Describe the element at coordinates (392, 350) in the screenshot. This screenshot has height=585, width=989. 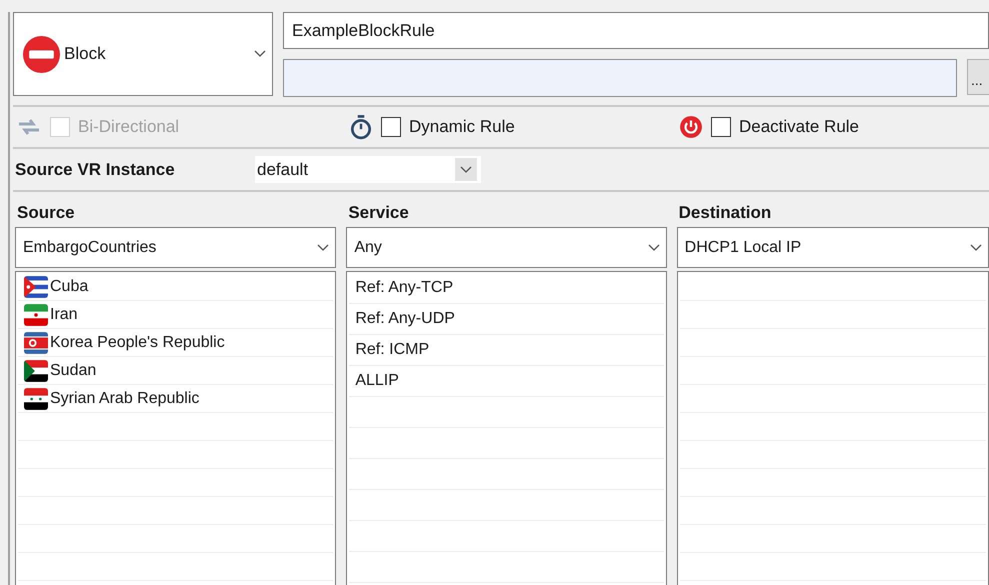
I see `list-item: Ref: ICMP` at that location.